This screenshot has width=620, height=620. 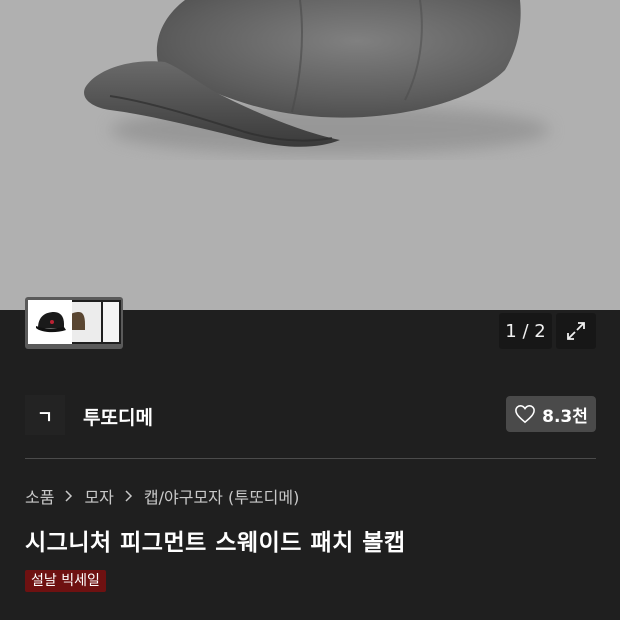 What do you see at coordinates (98, 496) in the screenshot?
I see `breadcrumb-item: 모자` at bounding box center [98, 496].